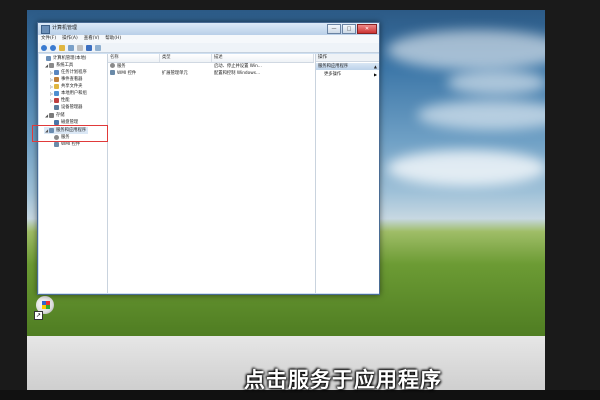  I want to click on column-type: 类型, so click(186, 58).